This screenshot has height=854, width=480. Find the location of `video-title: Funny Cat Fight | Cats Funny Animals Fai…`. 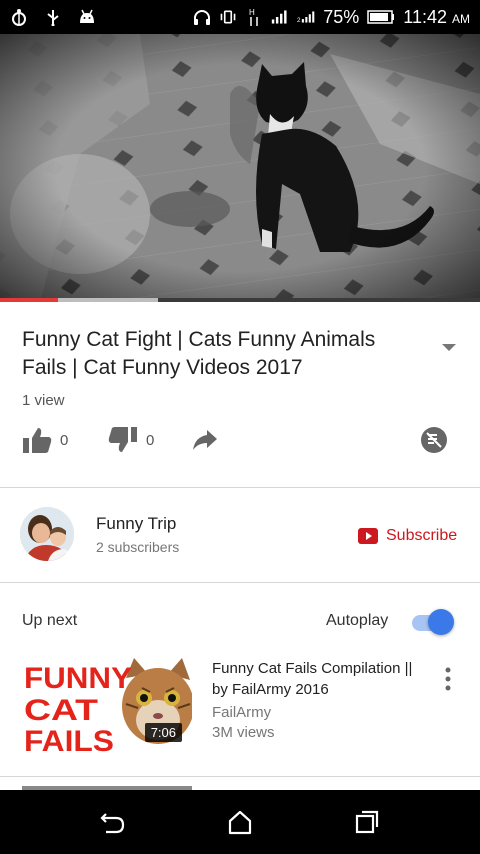

video-title: Funny Cat Fight | Cats Funny Animals Fai… is located at coordinates (199, 353).